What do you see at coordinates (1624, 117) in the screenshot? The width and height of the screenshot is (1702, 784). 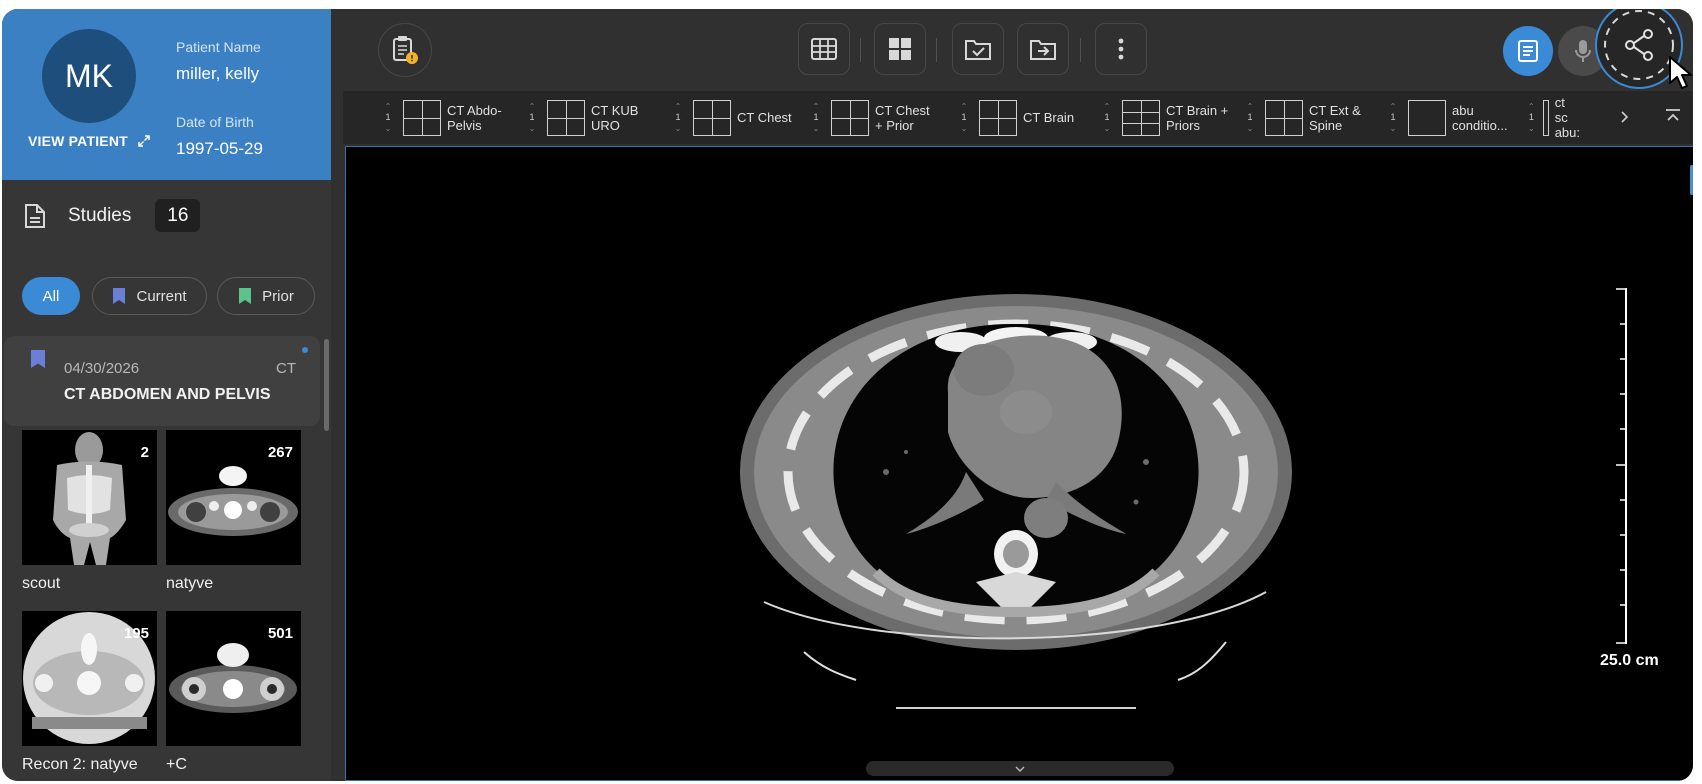 I see `chevron-right-icon` at bounding box center [1624, 117].